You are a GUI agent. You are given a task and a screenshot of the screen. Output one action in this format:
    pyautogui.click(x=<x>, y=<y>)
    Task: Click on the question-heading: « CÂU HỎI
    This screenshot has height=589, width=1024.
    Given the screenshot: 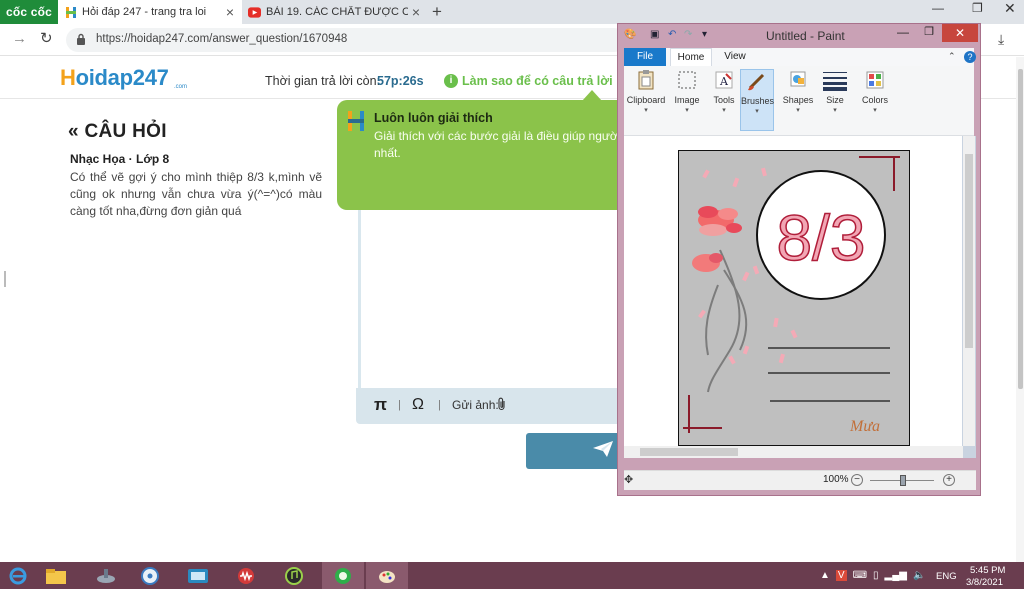 What is the action you would take?
    pyautogui.click(x=117, y=132)
    